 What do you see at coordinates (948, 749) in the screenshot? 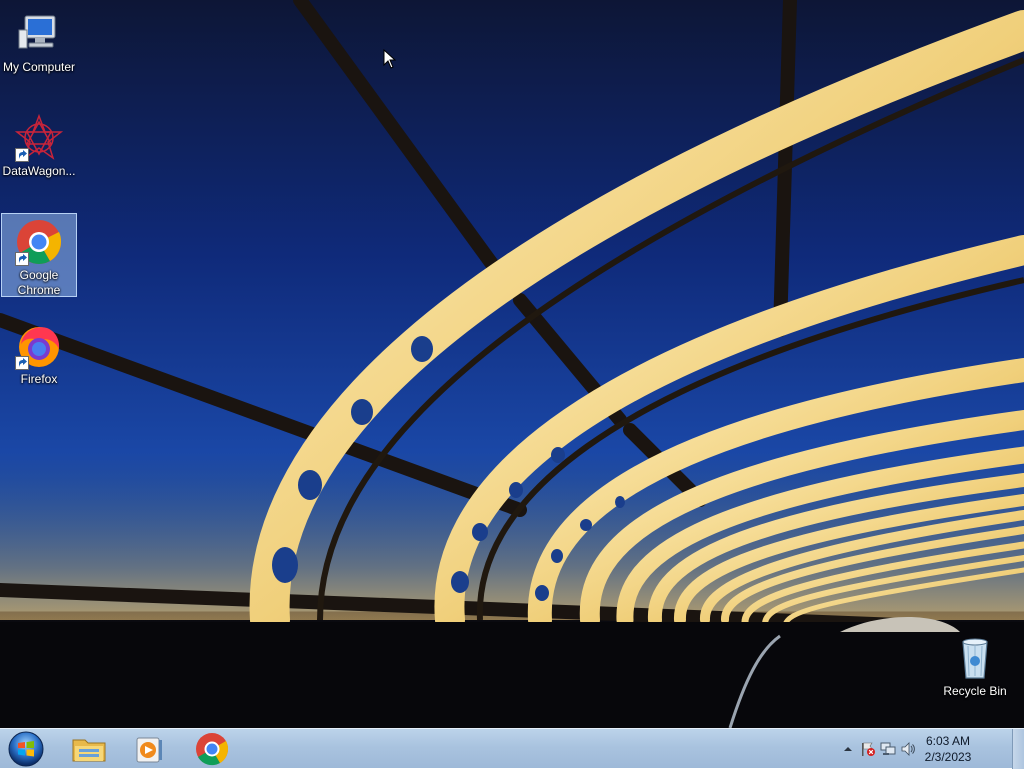
I see `taskbar-clock: 6:03 AM 2/3/2023` at bounding box center [948, 749].